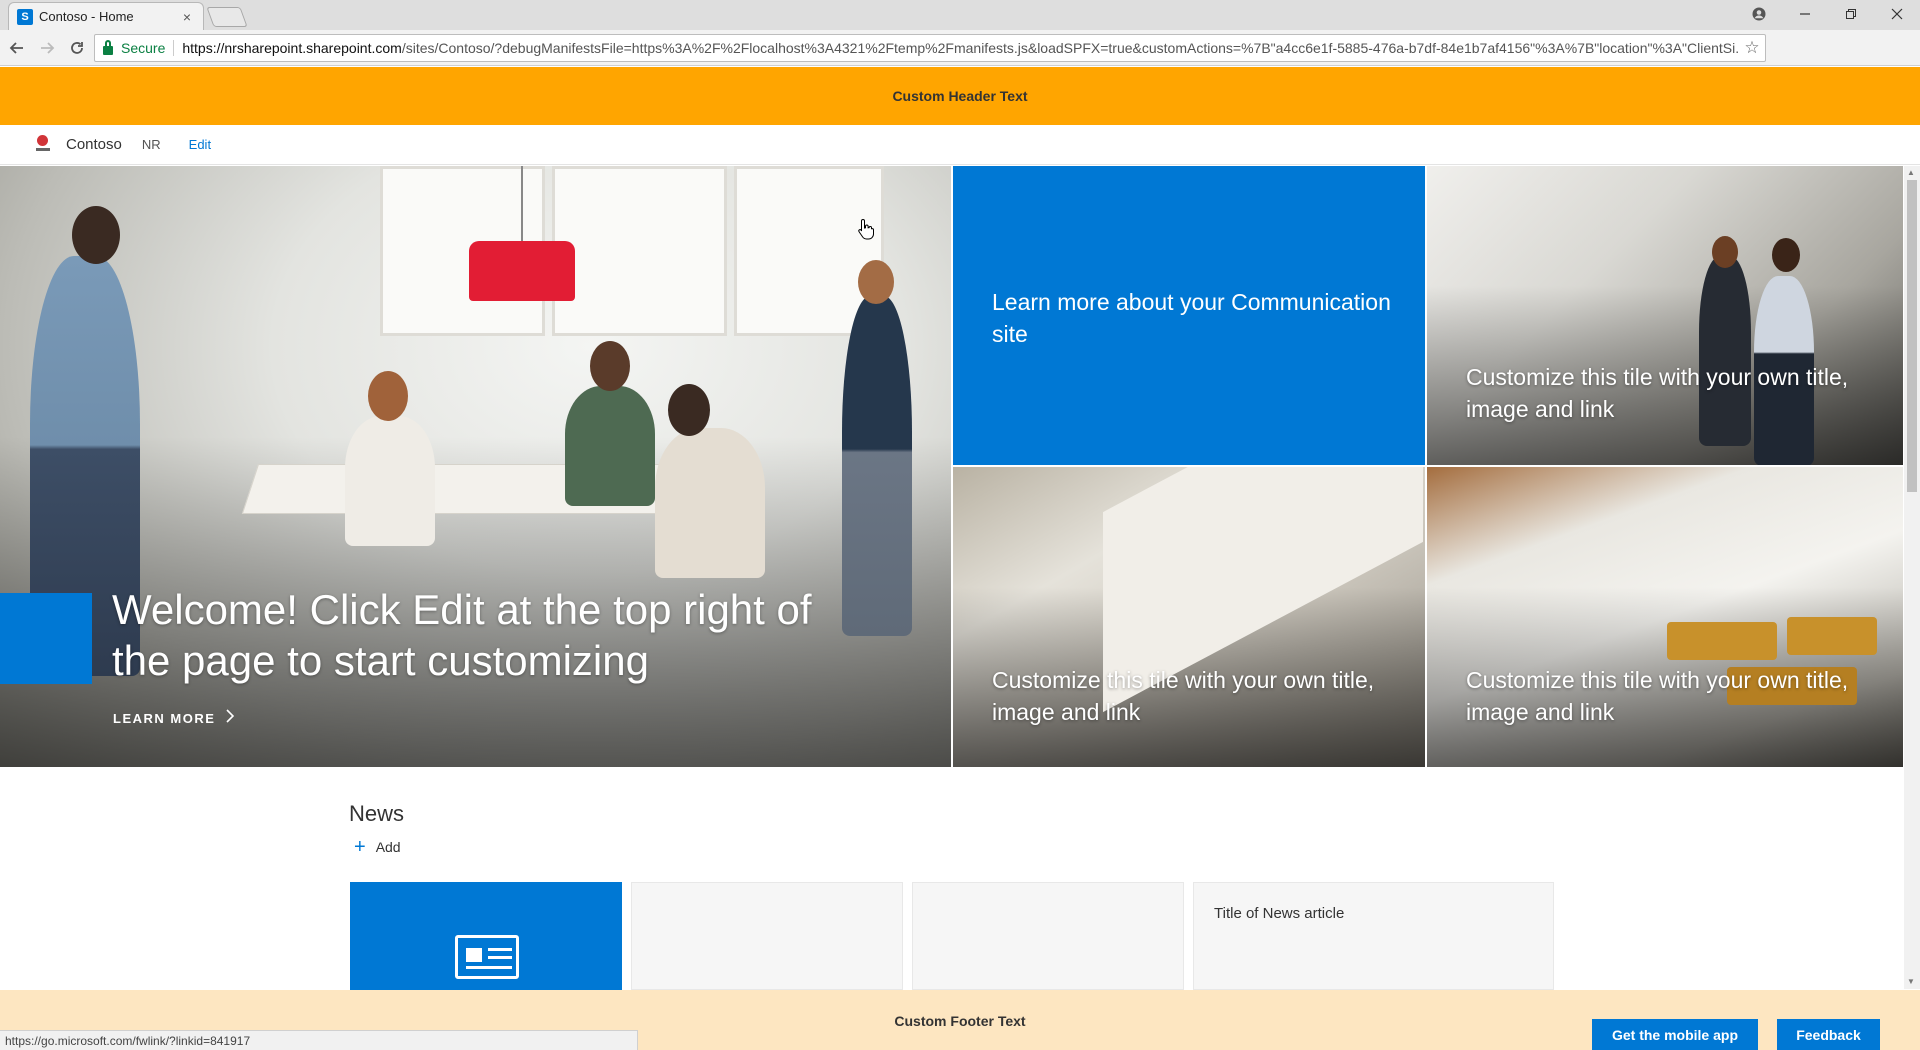 This screenshot has width=1920, height=1050. Describe the element at coordinates (200, 144) in the screenshot. I see `edit-link: Edit` at that location.